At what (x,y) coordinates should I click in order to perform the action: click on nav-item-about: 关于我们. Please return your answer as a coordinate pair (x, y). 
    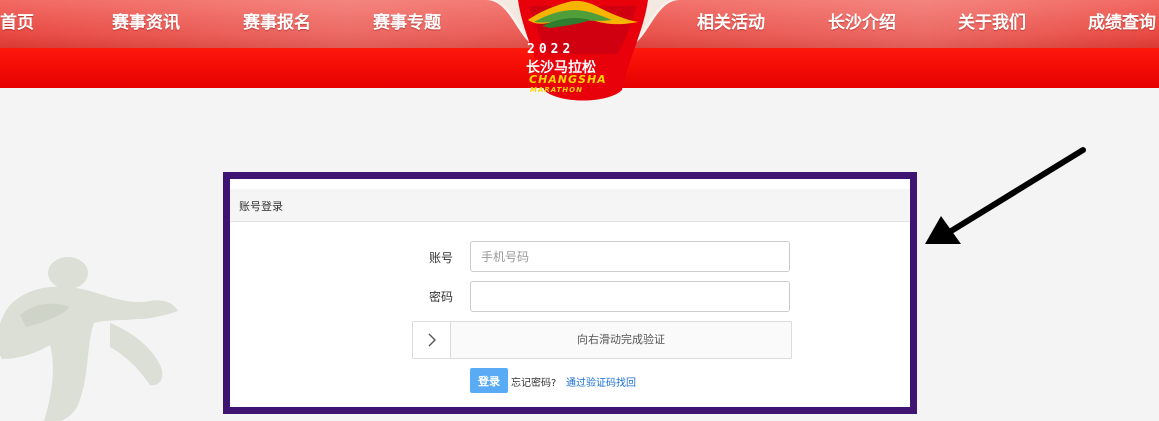
    Looking at the image, I should click on (992, 23).